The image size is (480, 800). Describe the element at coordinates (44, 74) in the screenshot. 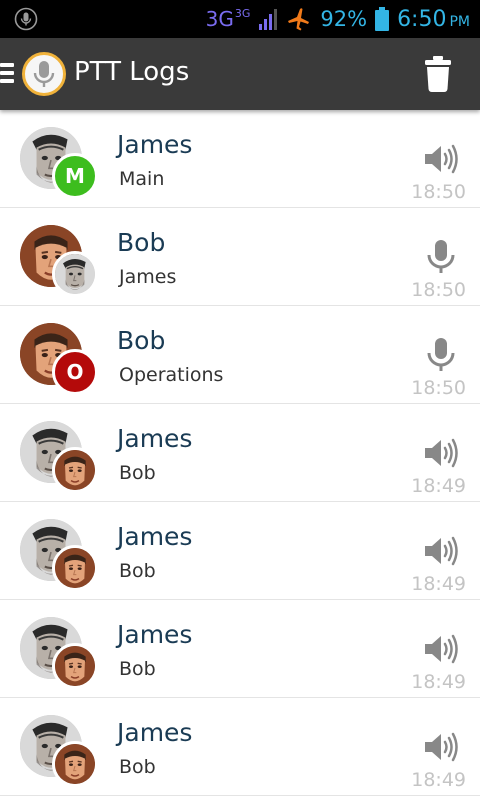

I see `app-logo-icon` at that location.